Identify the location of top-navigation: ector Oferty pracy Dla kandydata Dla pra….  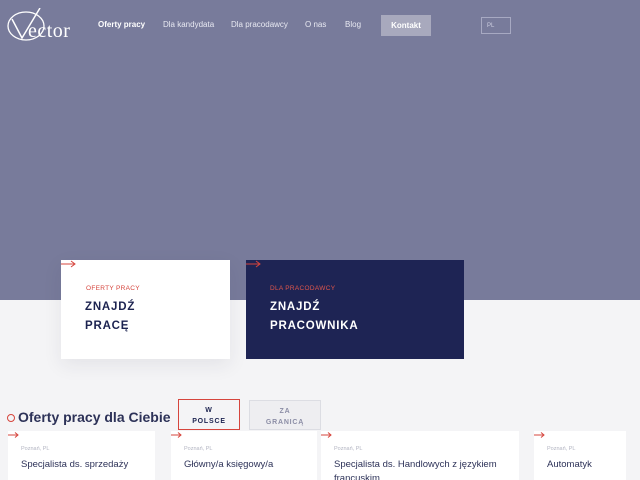
(320, 26).